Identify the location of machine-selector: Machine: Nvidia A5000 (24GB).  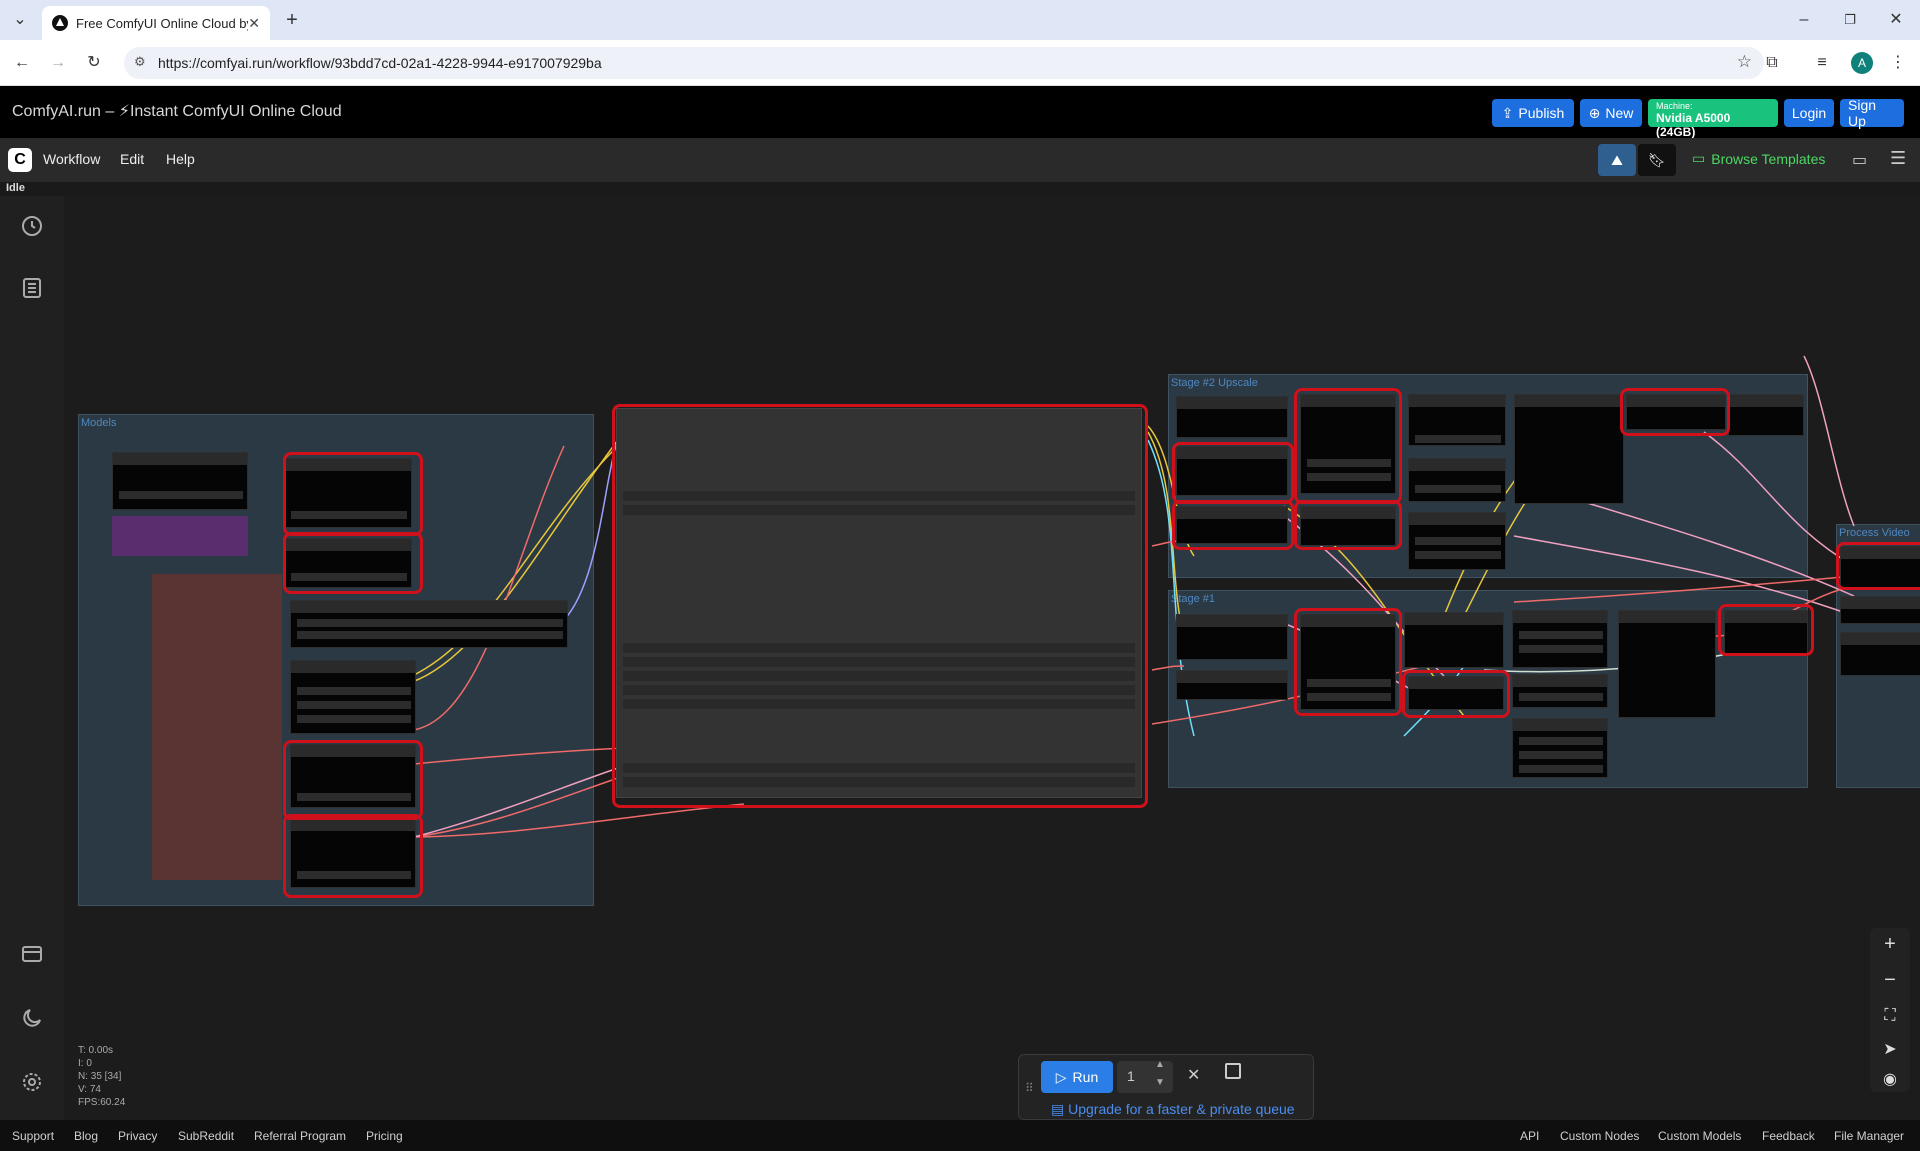
(1713, 119).